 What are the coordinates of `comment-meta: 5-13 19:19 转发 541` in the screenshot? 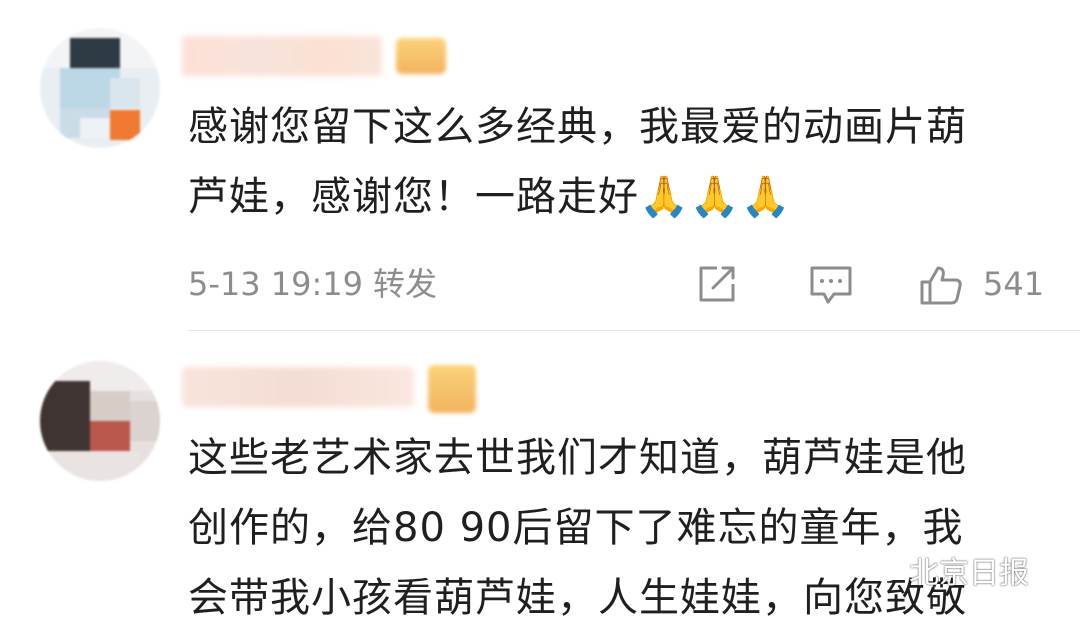 It's located at (618, 284).